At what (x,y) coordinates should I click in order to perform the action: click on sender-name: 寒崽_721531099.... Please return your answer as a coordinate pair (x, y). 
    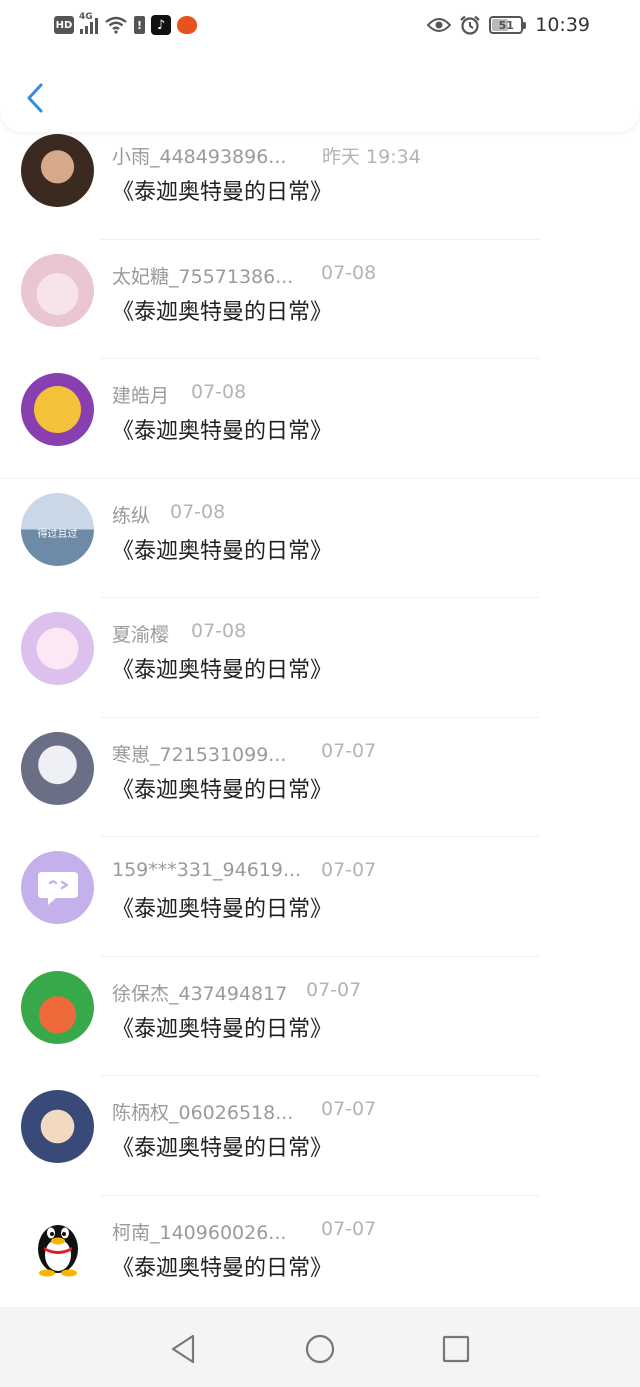
    Looking at the image, I should click on (199, 754).